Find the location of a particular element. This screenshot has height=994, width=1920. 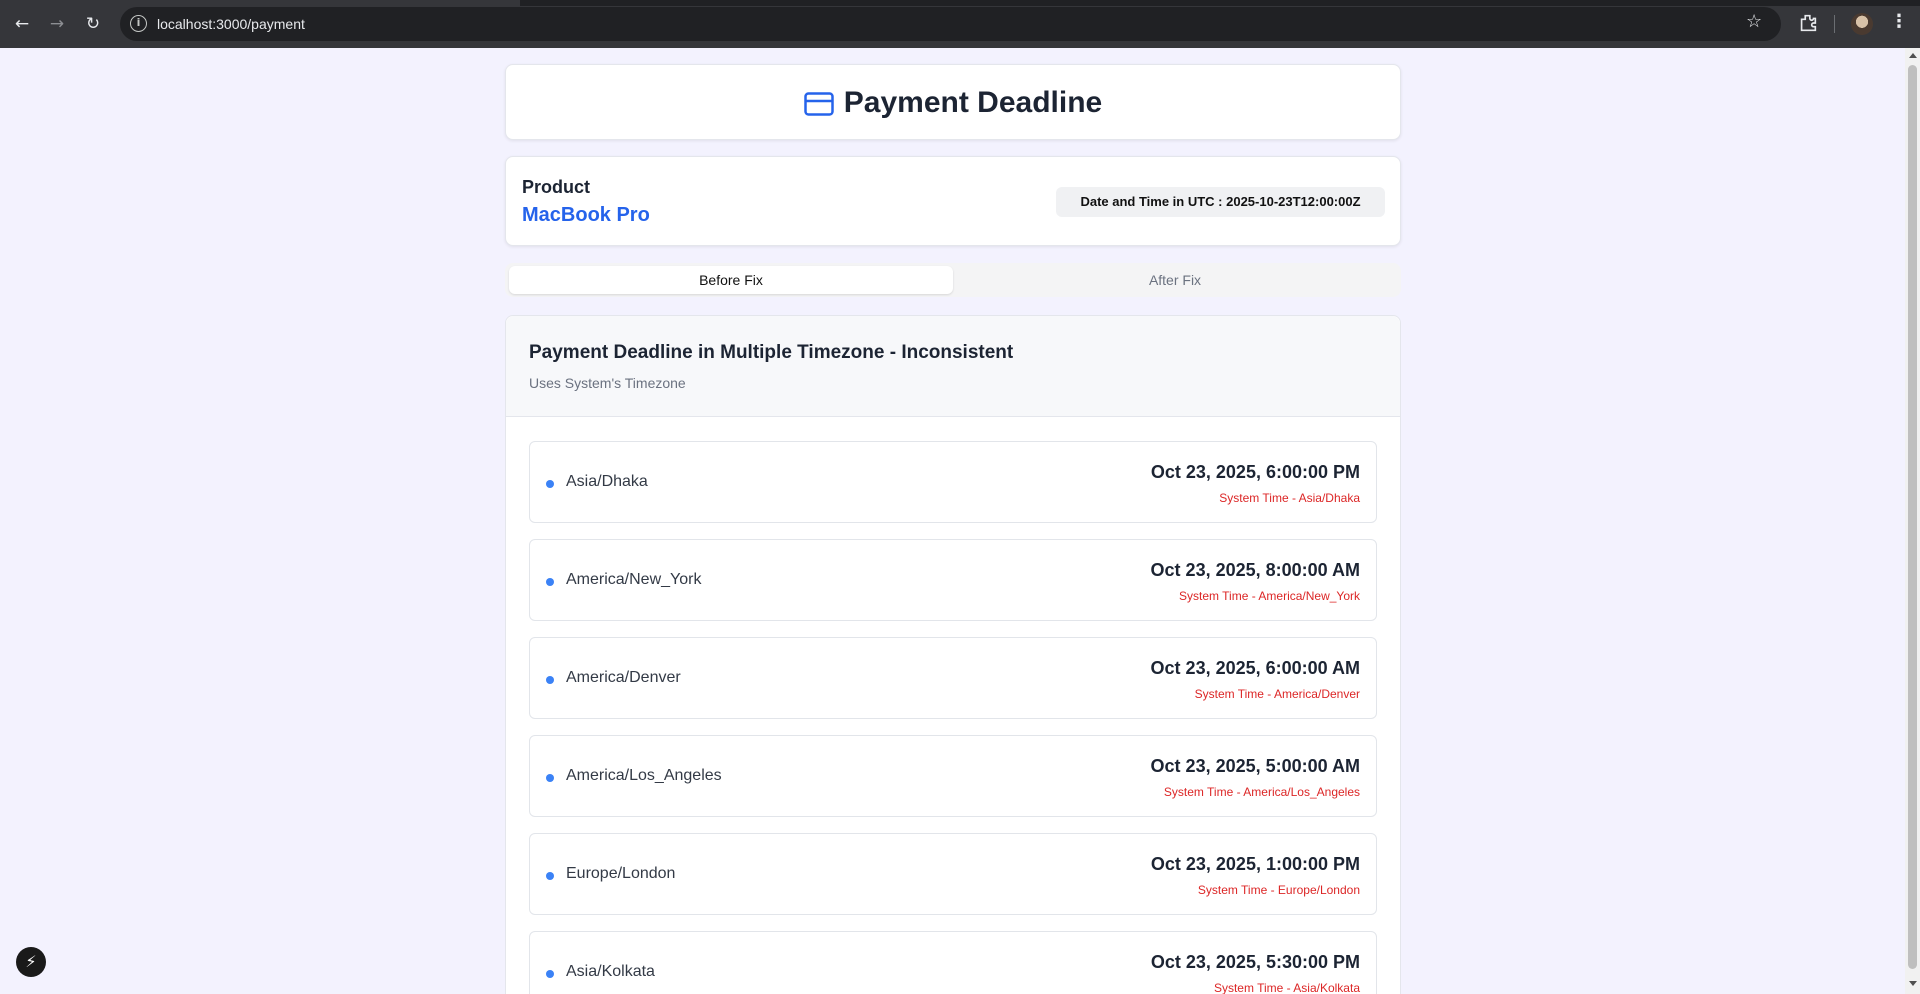

deadline-time: Oct 23, 2025, 6:00:00 PM is located at coordinates (1255, 472).